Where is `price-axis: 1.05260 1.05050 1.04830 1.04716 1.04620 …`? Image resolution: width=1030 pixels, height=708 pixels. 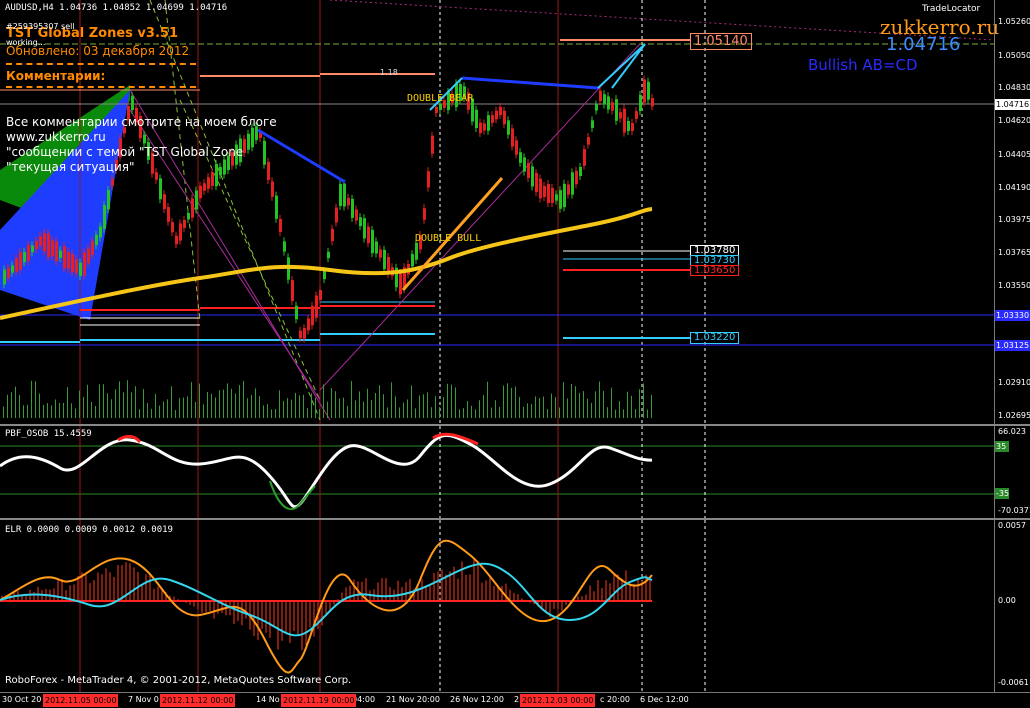 price-axis: 1.05260 1.05050 1.04830 1.04716 1.04620 … is located at coordinates (1012, 212).